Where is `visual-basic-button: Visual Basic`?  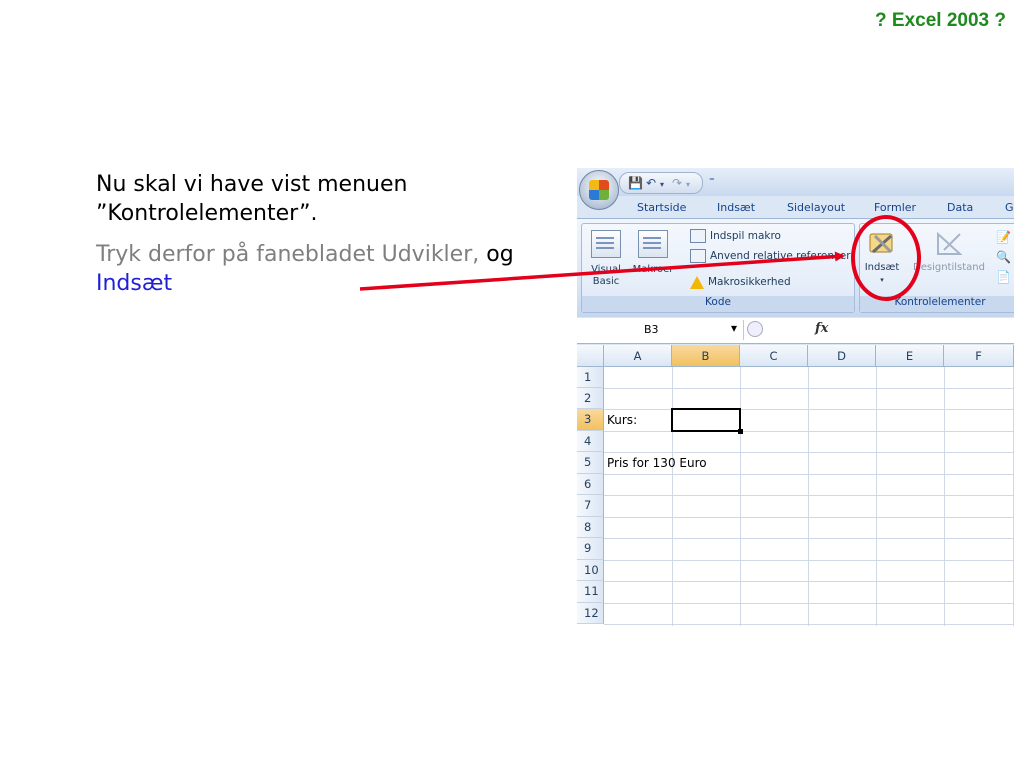
visual-basic-button: Visual Basic is located at coordinates (606, 259).